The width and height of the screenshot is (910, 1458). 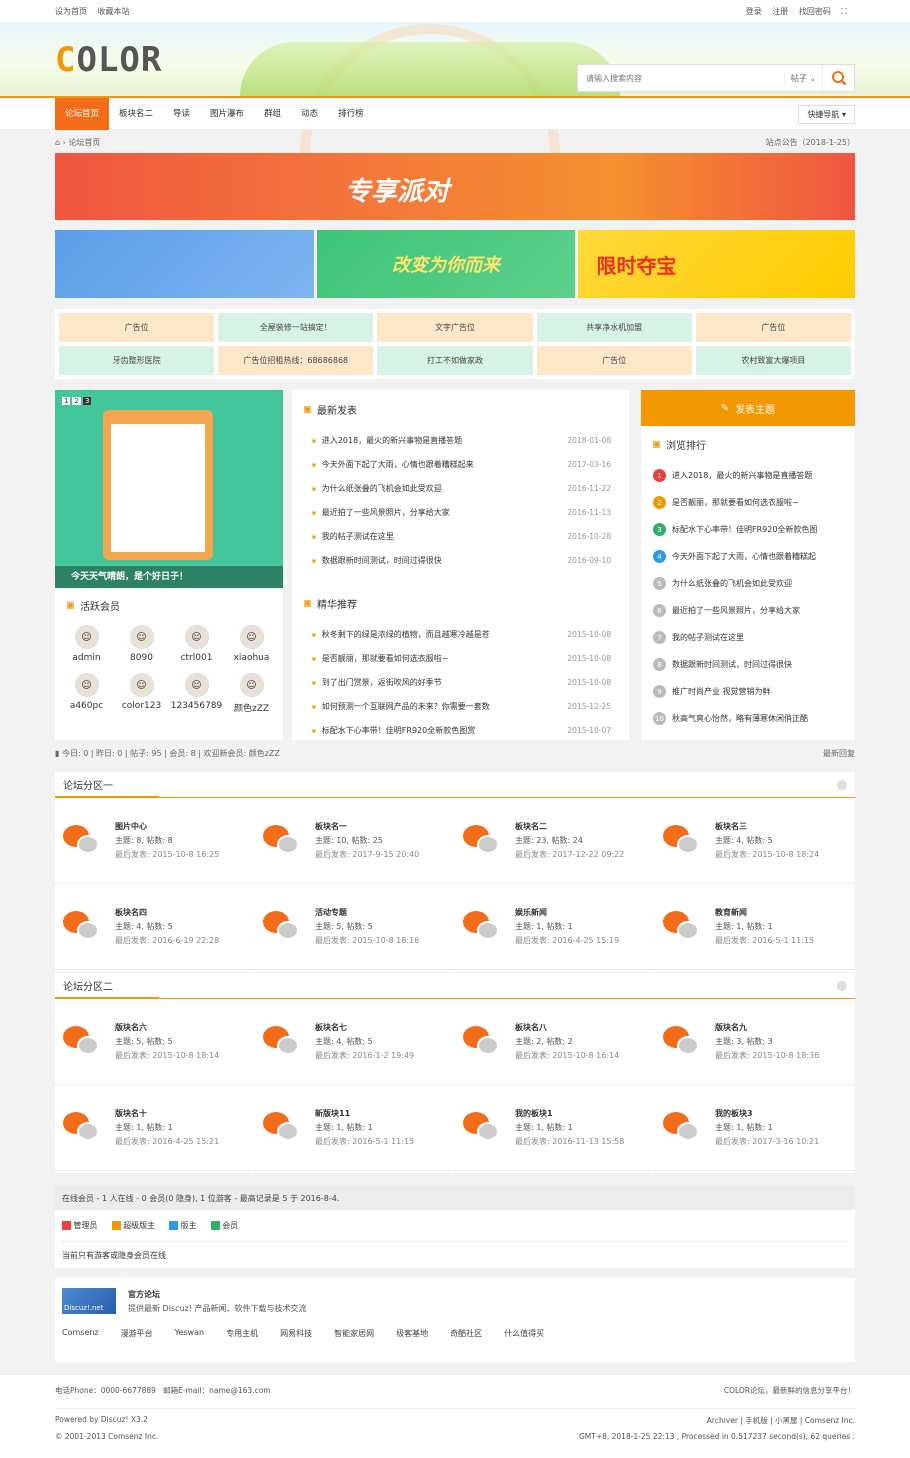 I want to click on member: ☺ 颜色zZZ, so click(x=251, y=693).